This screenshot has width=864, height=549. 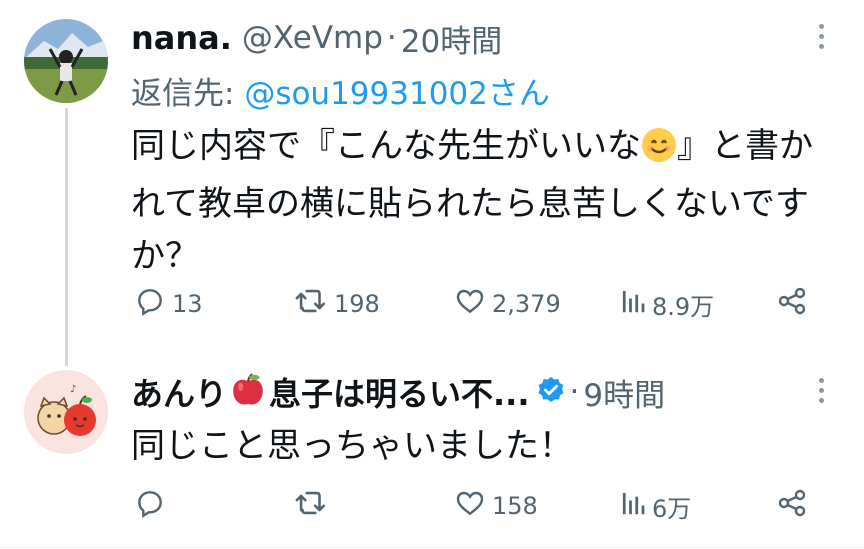 I want to click on views-button: 6万, so click(x=655, y=506).